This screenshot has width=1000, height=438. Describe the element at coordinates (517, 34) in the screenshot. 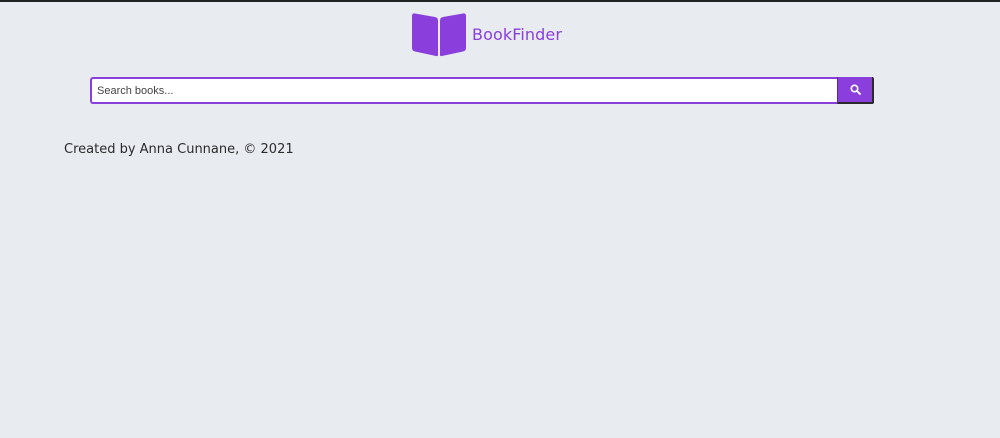

I see `site-title: BookFinder` at that location.